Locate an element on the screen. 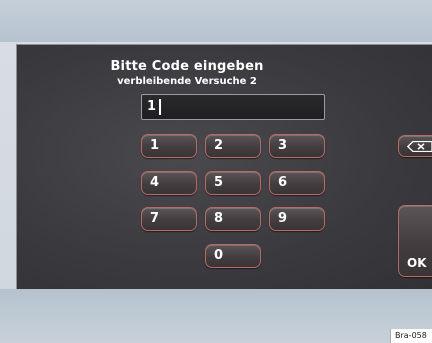 The width and height of the screenshot is (432, 343). top-blurred-strip is located at coordinates (216, 21).